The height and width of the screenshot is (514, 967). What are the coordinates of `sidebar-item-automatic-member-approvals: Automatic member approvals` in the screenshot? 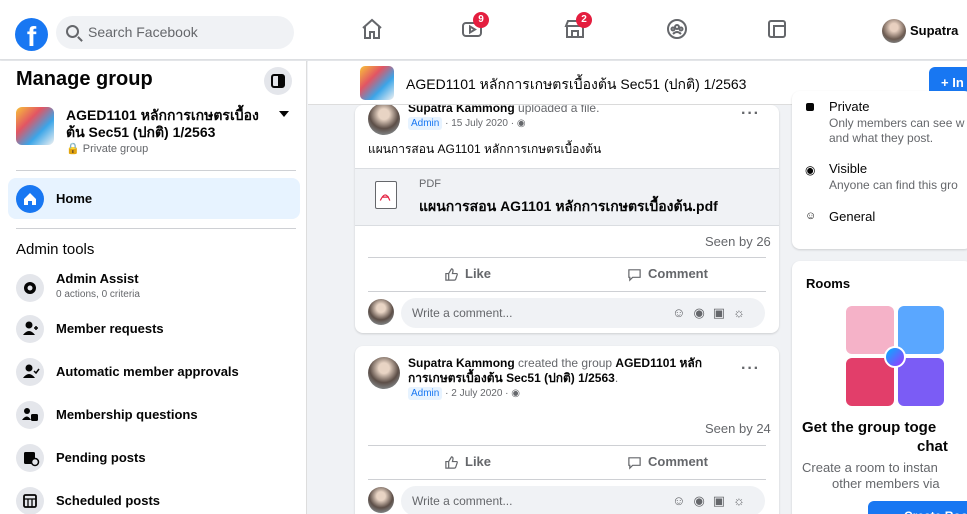 It's located at (161, 373).